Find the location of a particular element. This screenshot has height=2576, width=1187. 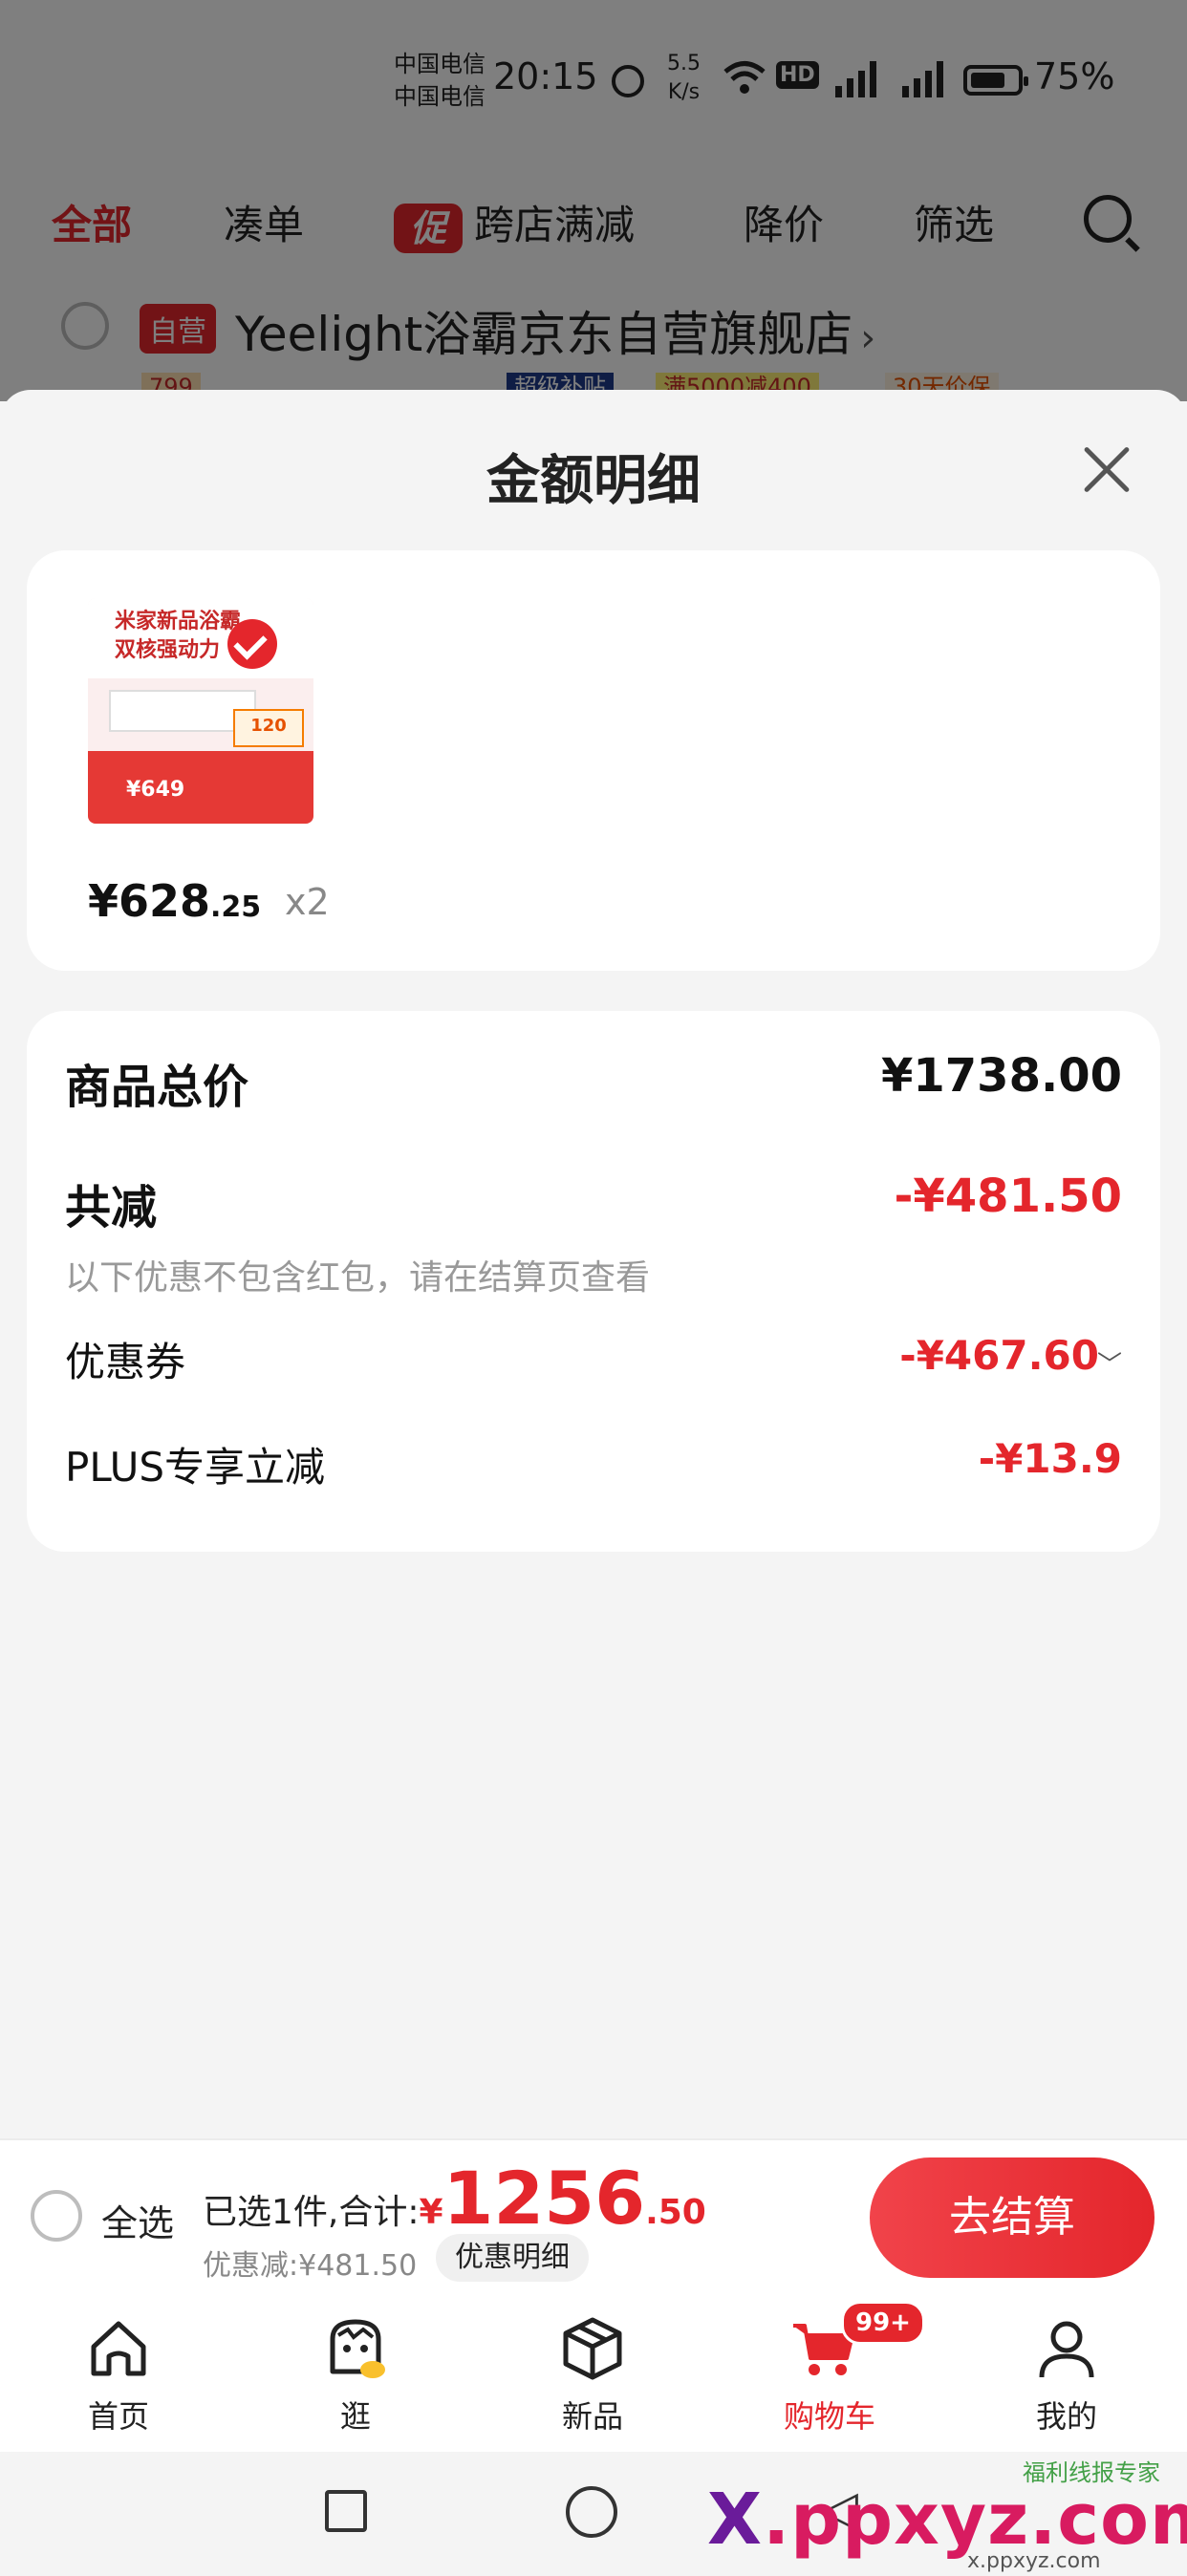

browse-mascot-icon is located at coordinates (357, 2348).